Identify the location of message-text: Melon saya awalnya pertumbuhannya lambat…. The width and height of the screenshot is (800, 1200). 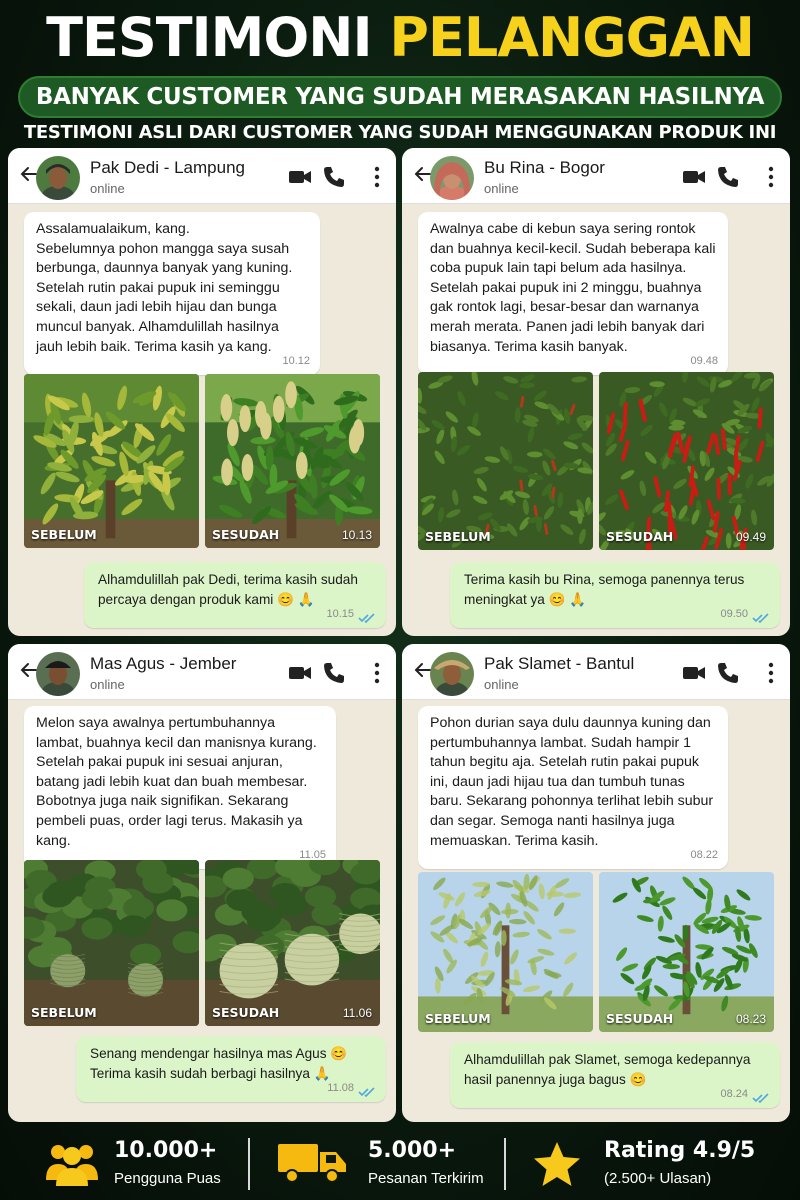
(176, 782).